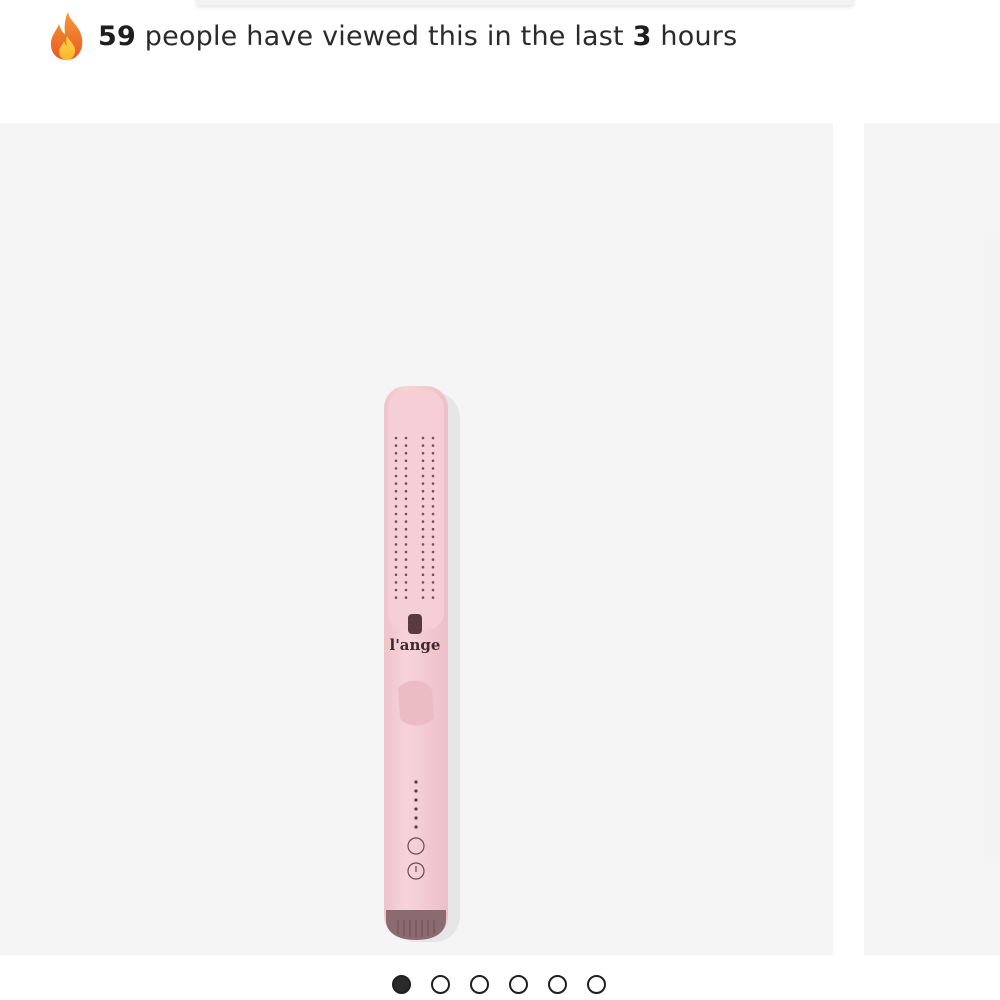  What do you see at coordinates (992, 548) in the screenshot?
I see `slide-2-image-edge` at bounding box center [992, 548].